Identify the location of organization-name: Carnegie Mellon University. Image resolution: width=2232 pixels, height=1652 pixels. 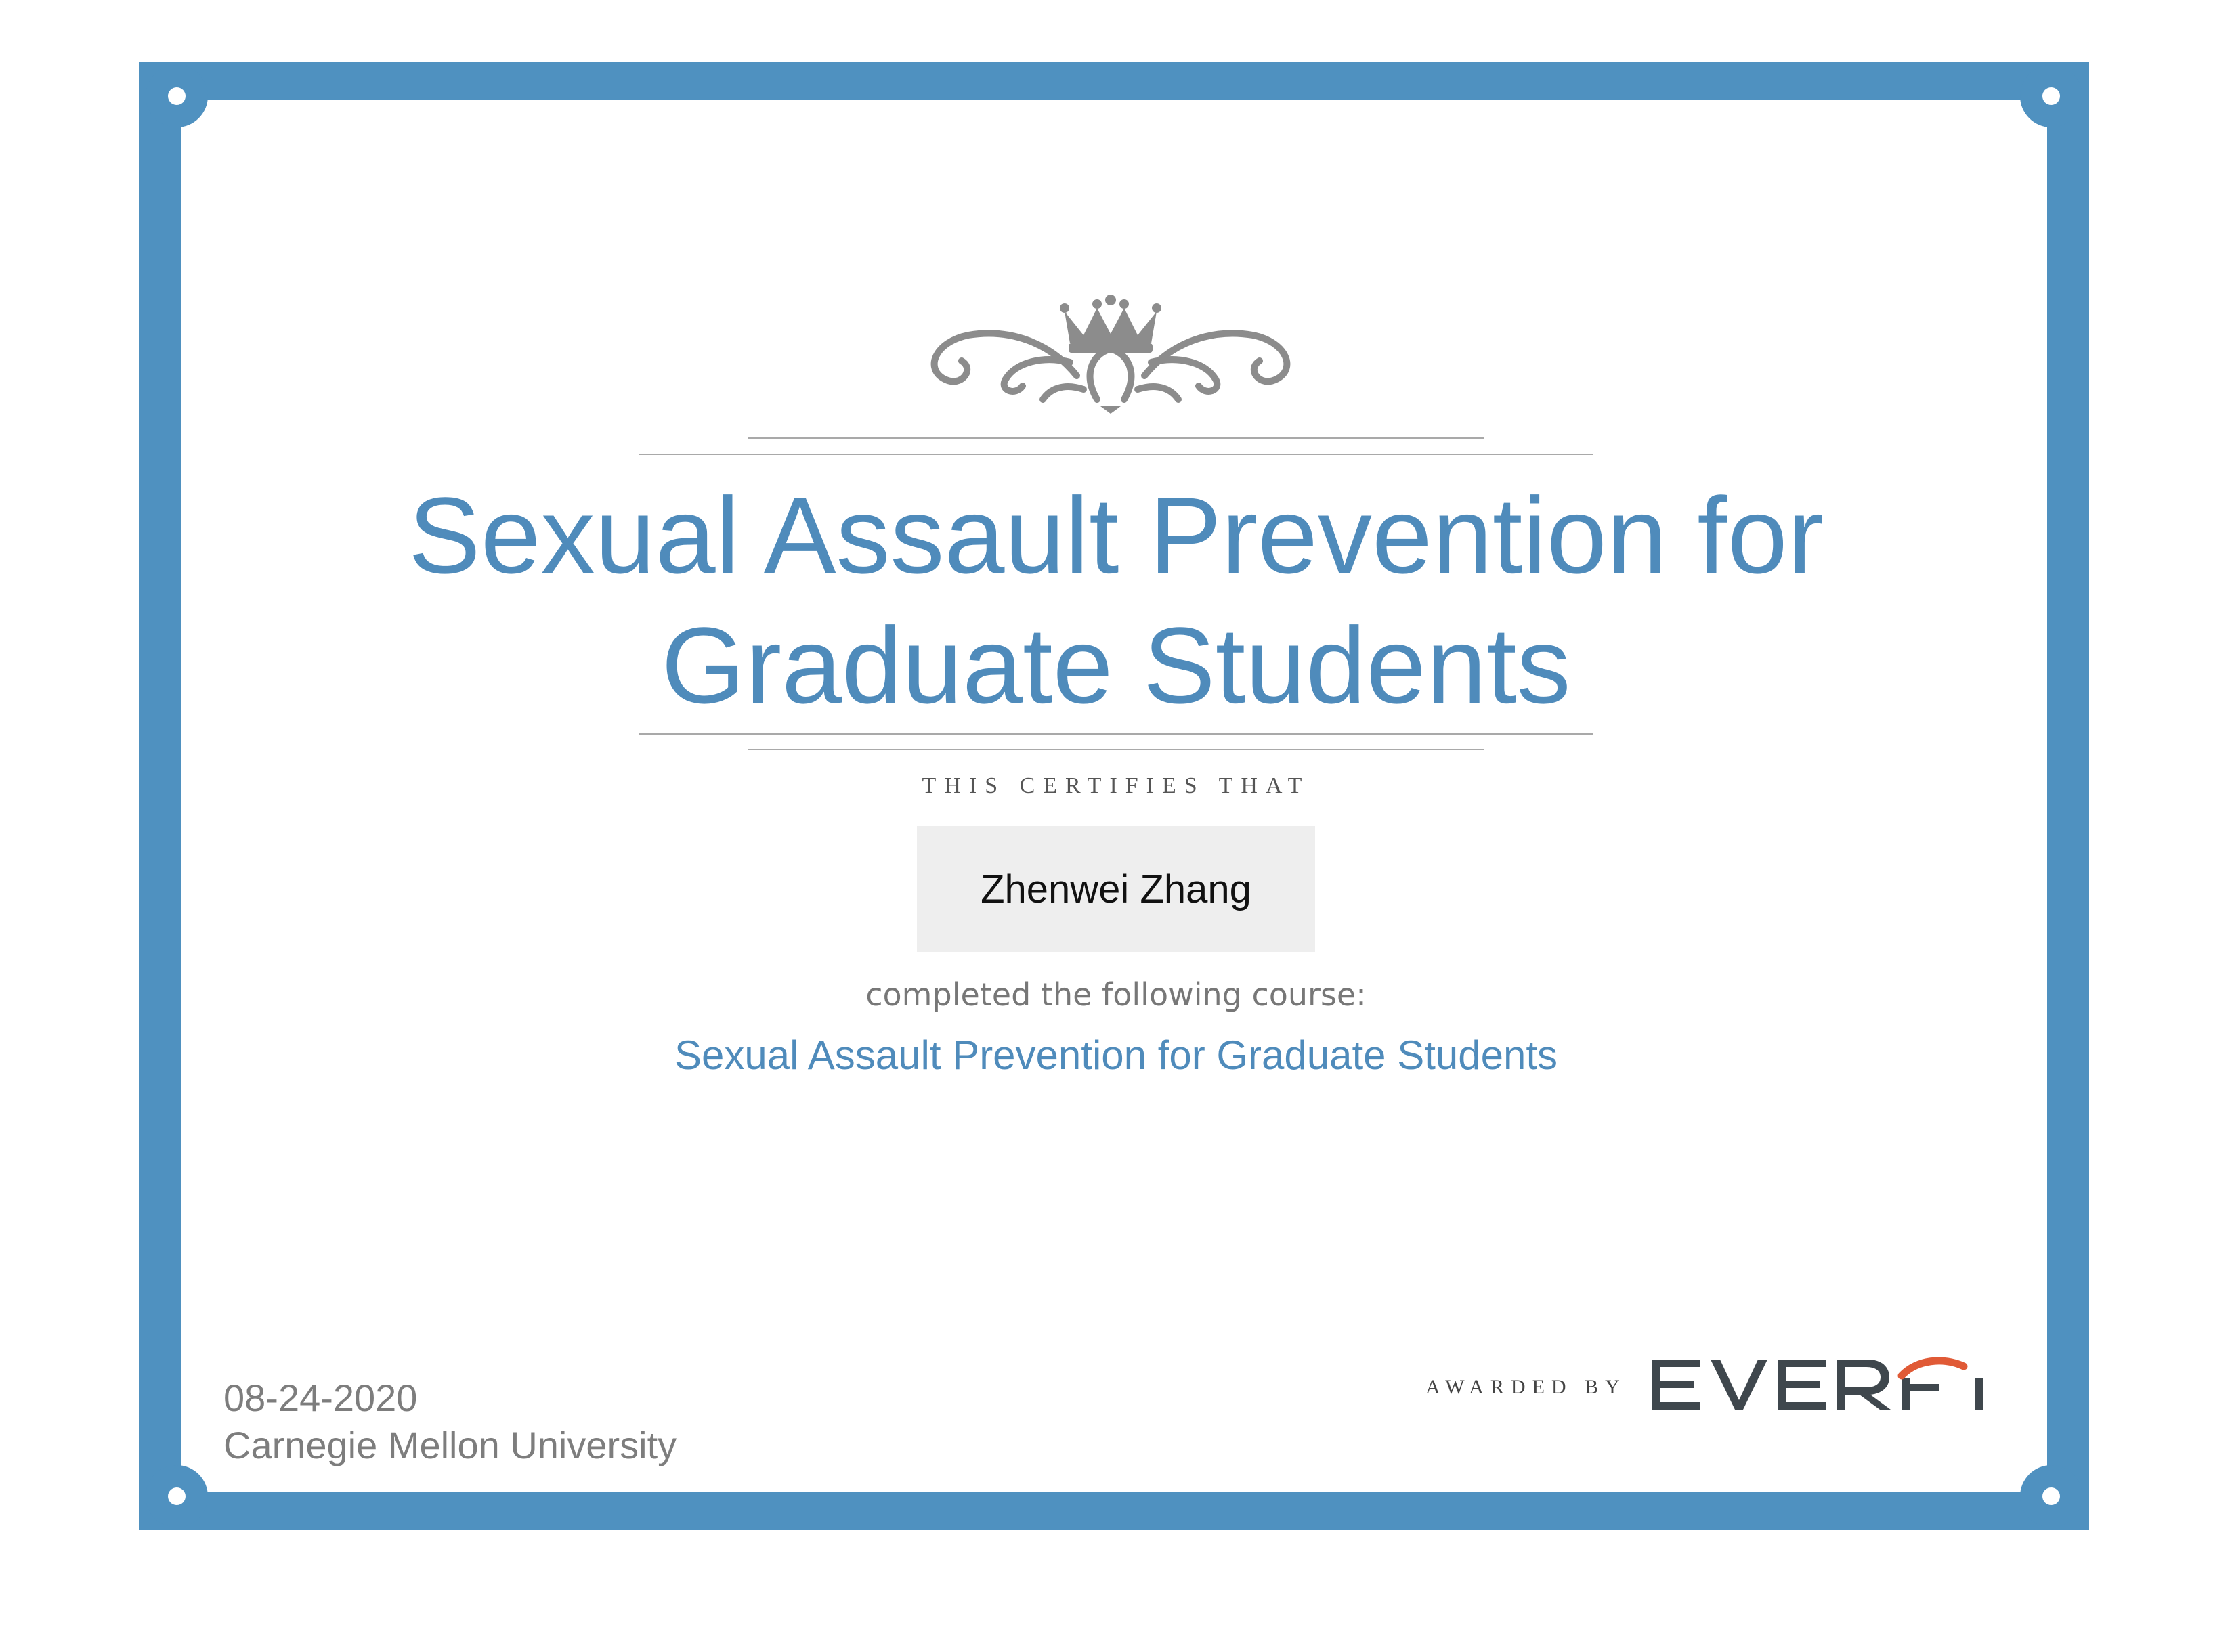
(450, 1445).